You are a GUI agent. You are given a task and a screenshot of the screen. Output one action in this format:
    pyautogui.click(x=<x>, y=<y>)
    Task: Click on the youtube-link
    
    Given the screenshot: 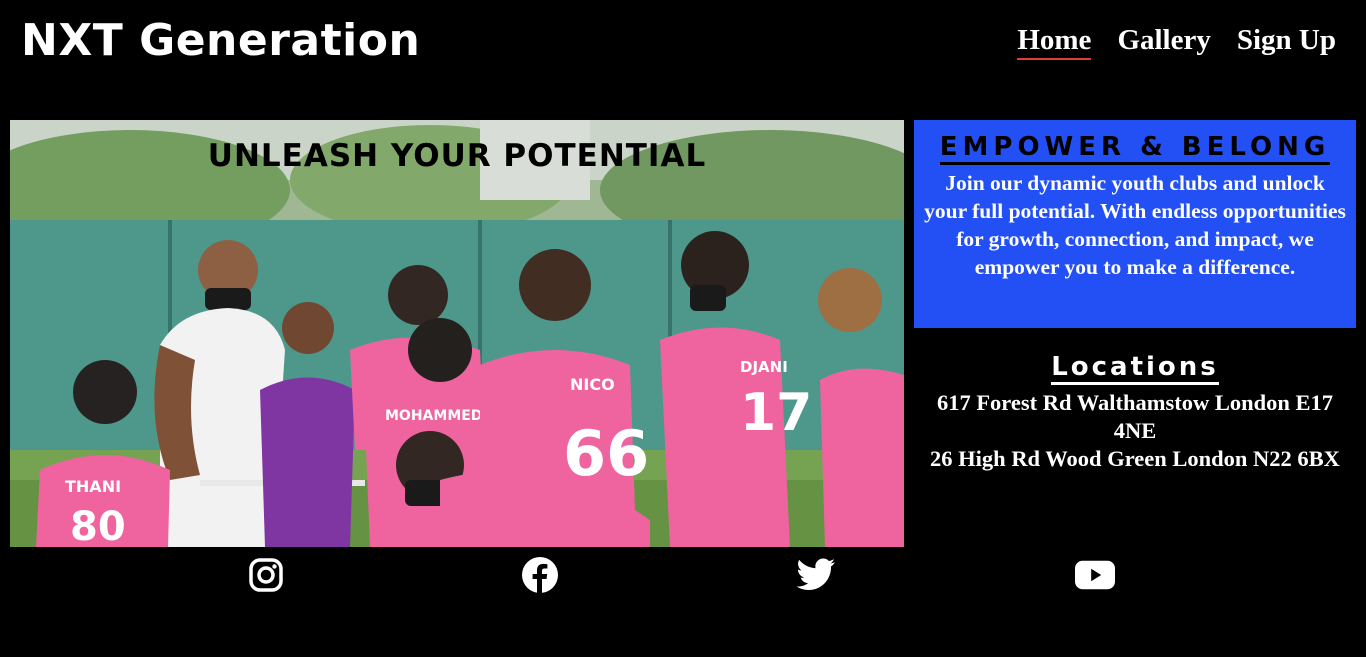 What is the action you would take?
    pyautogui.click(x=1095, y=575)
    